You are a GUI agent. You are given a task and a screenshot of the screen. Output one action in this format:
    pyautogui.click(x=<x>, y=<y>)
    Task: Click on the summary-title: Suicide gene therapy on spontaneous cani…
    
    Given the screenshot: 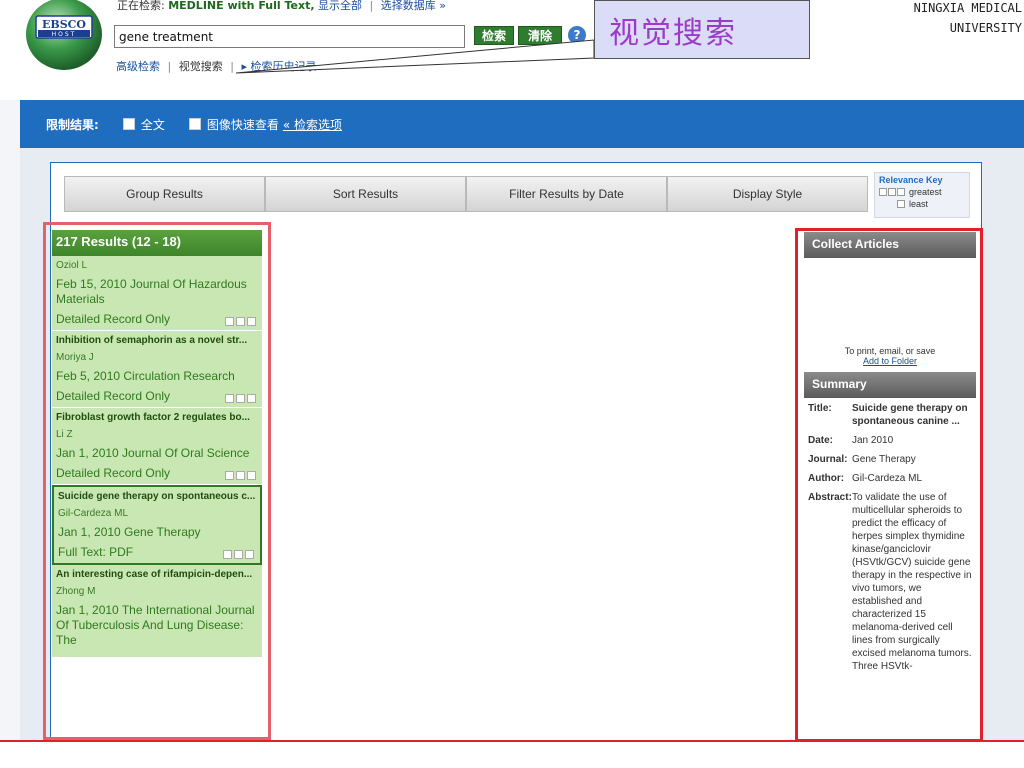 What is the action you would take?
    pyautogui.click(x=912, y=415)
    